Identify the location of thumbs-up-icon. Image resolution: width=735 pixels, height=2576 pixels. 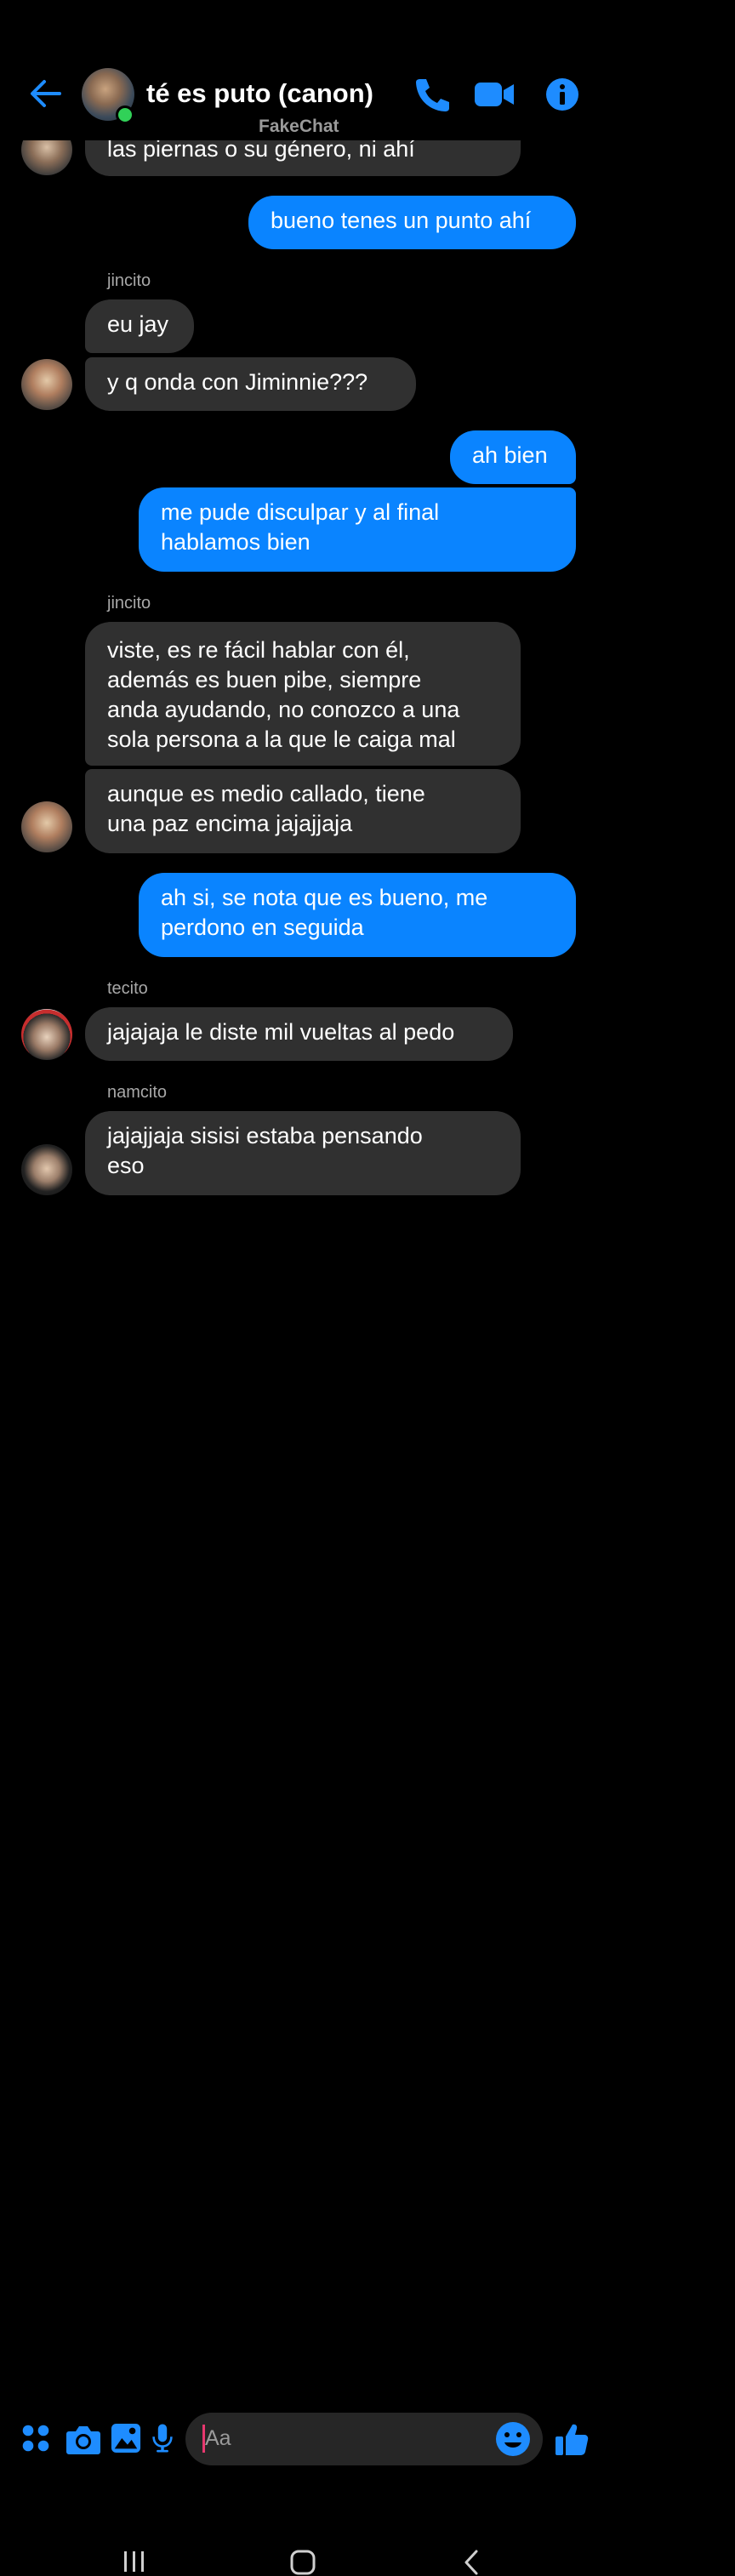
(572, 2439).